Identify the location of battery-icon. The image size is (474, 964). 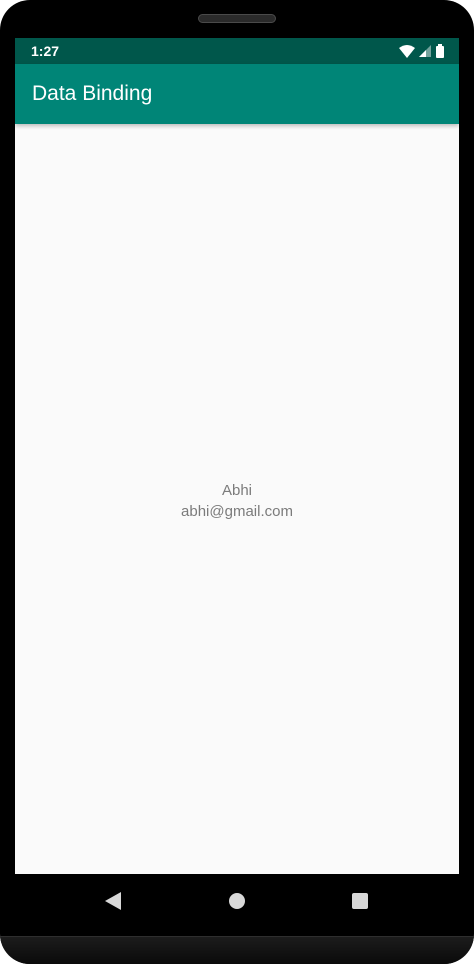
(440, 51).